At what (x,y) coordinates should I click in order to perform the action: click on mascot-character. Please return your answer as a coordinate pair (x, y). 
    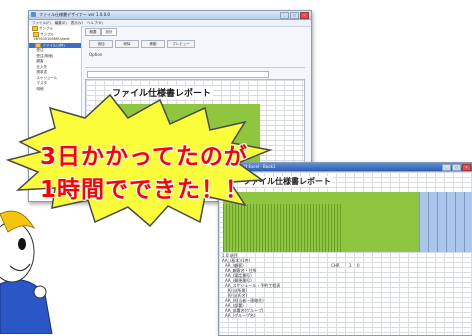
    Looking at the image, I should click on (26, 272).